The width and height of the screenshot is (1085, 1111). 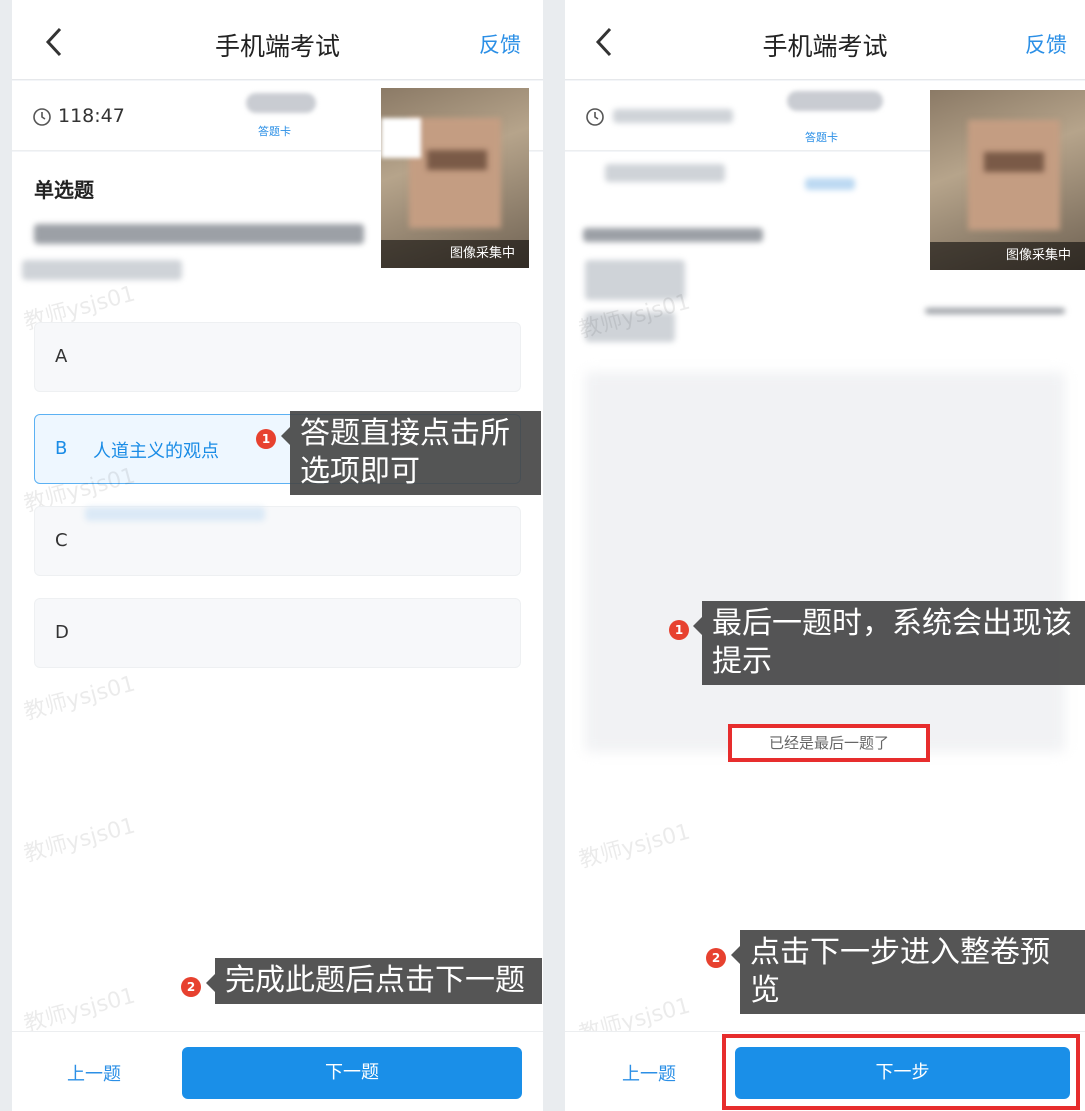 What do you see at coordinates (62, 632) in the screenshot?
I see `option-letter: D` at bounding box center [62, 632].